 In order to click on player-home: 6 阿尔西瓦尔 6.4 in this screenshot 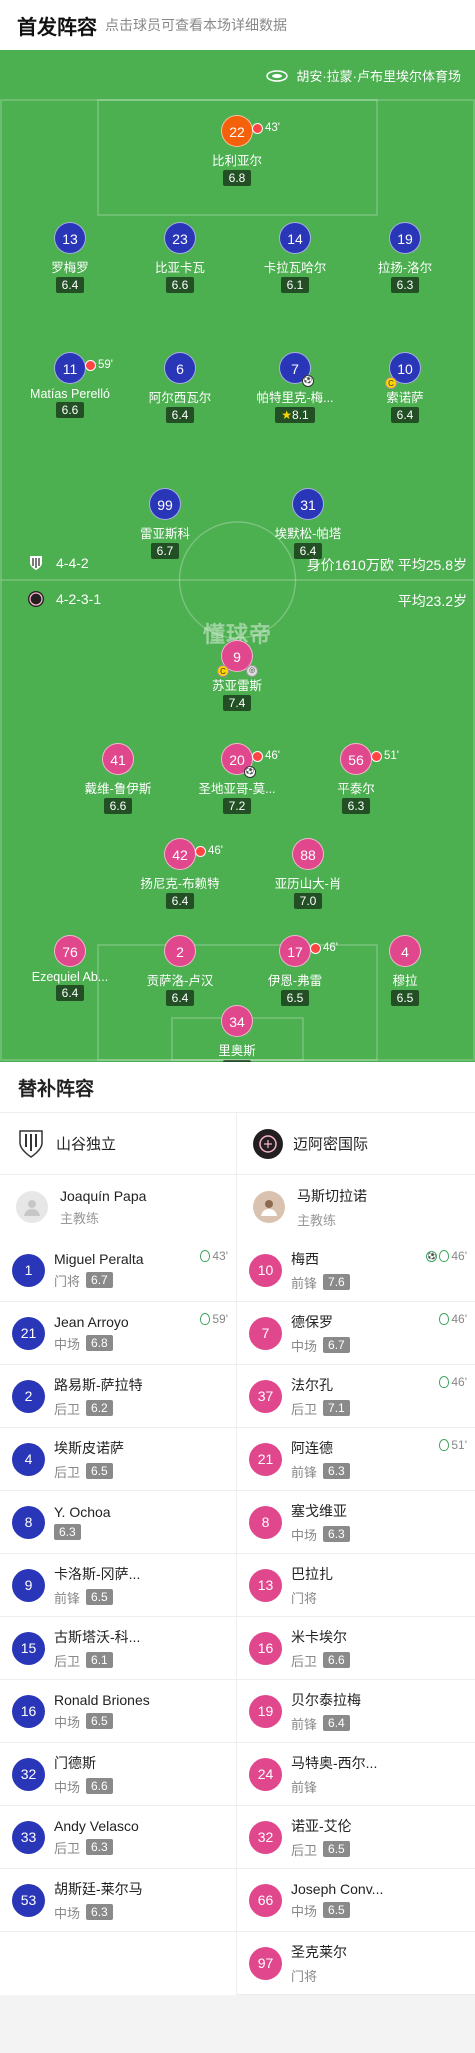, I will do `click(180, 388)`.